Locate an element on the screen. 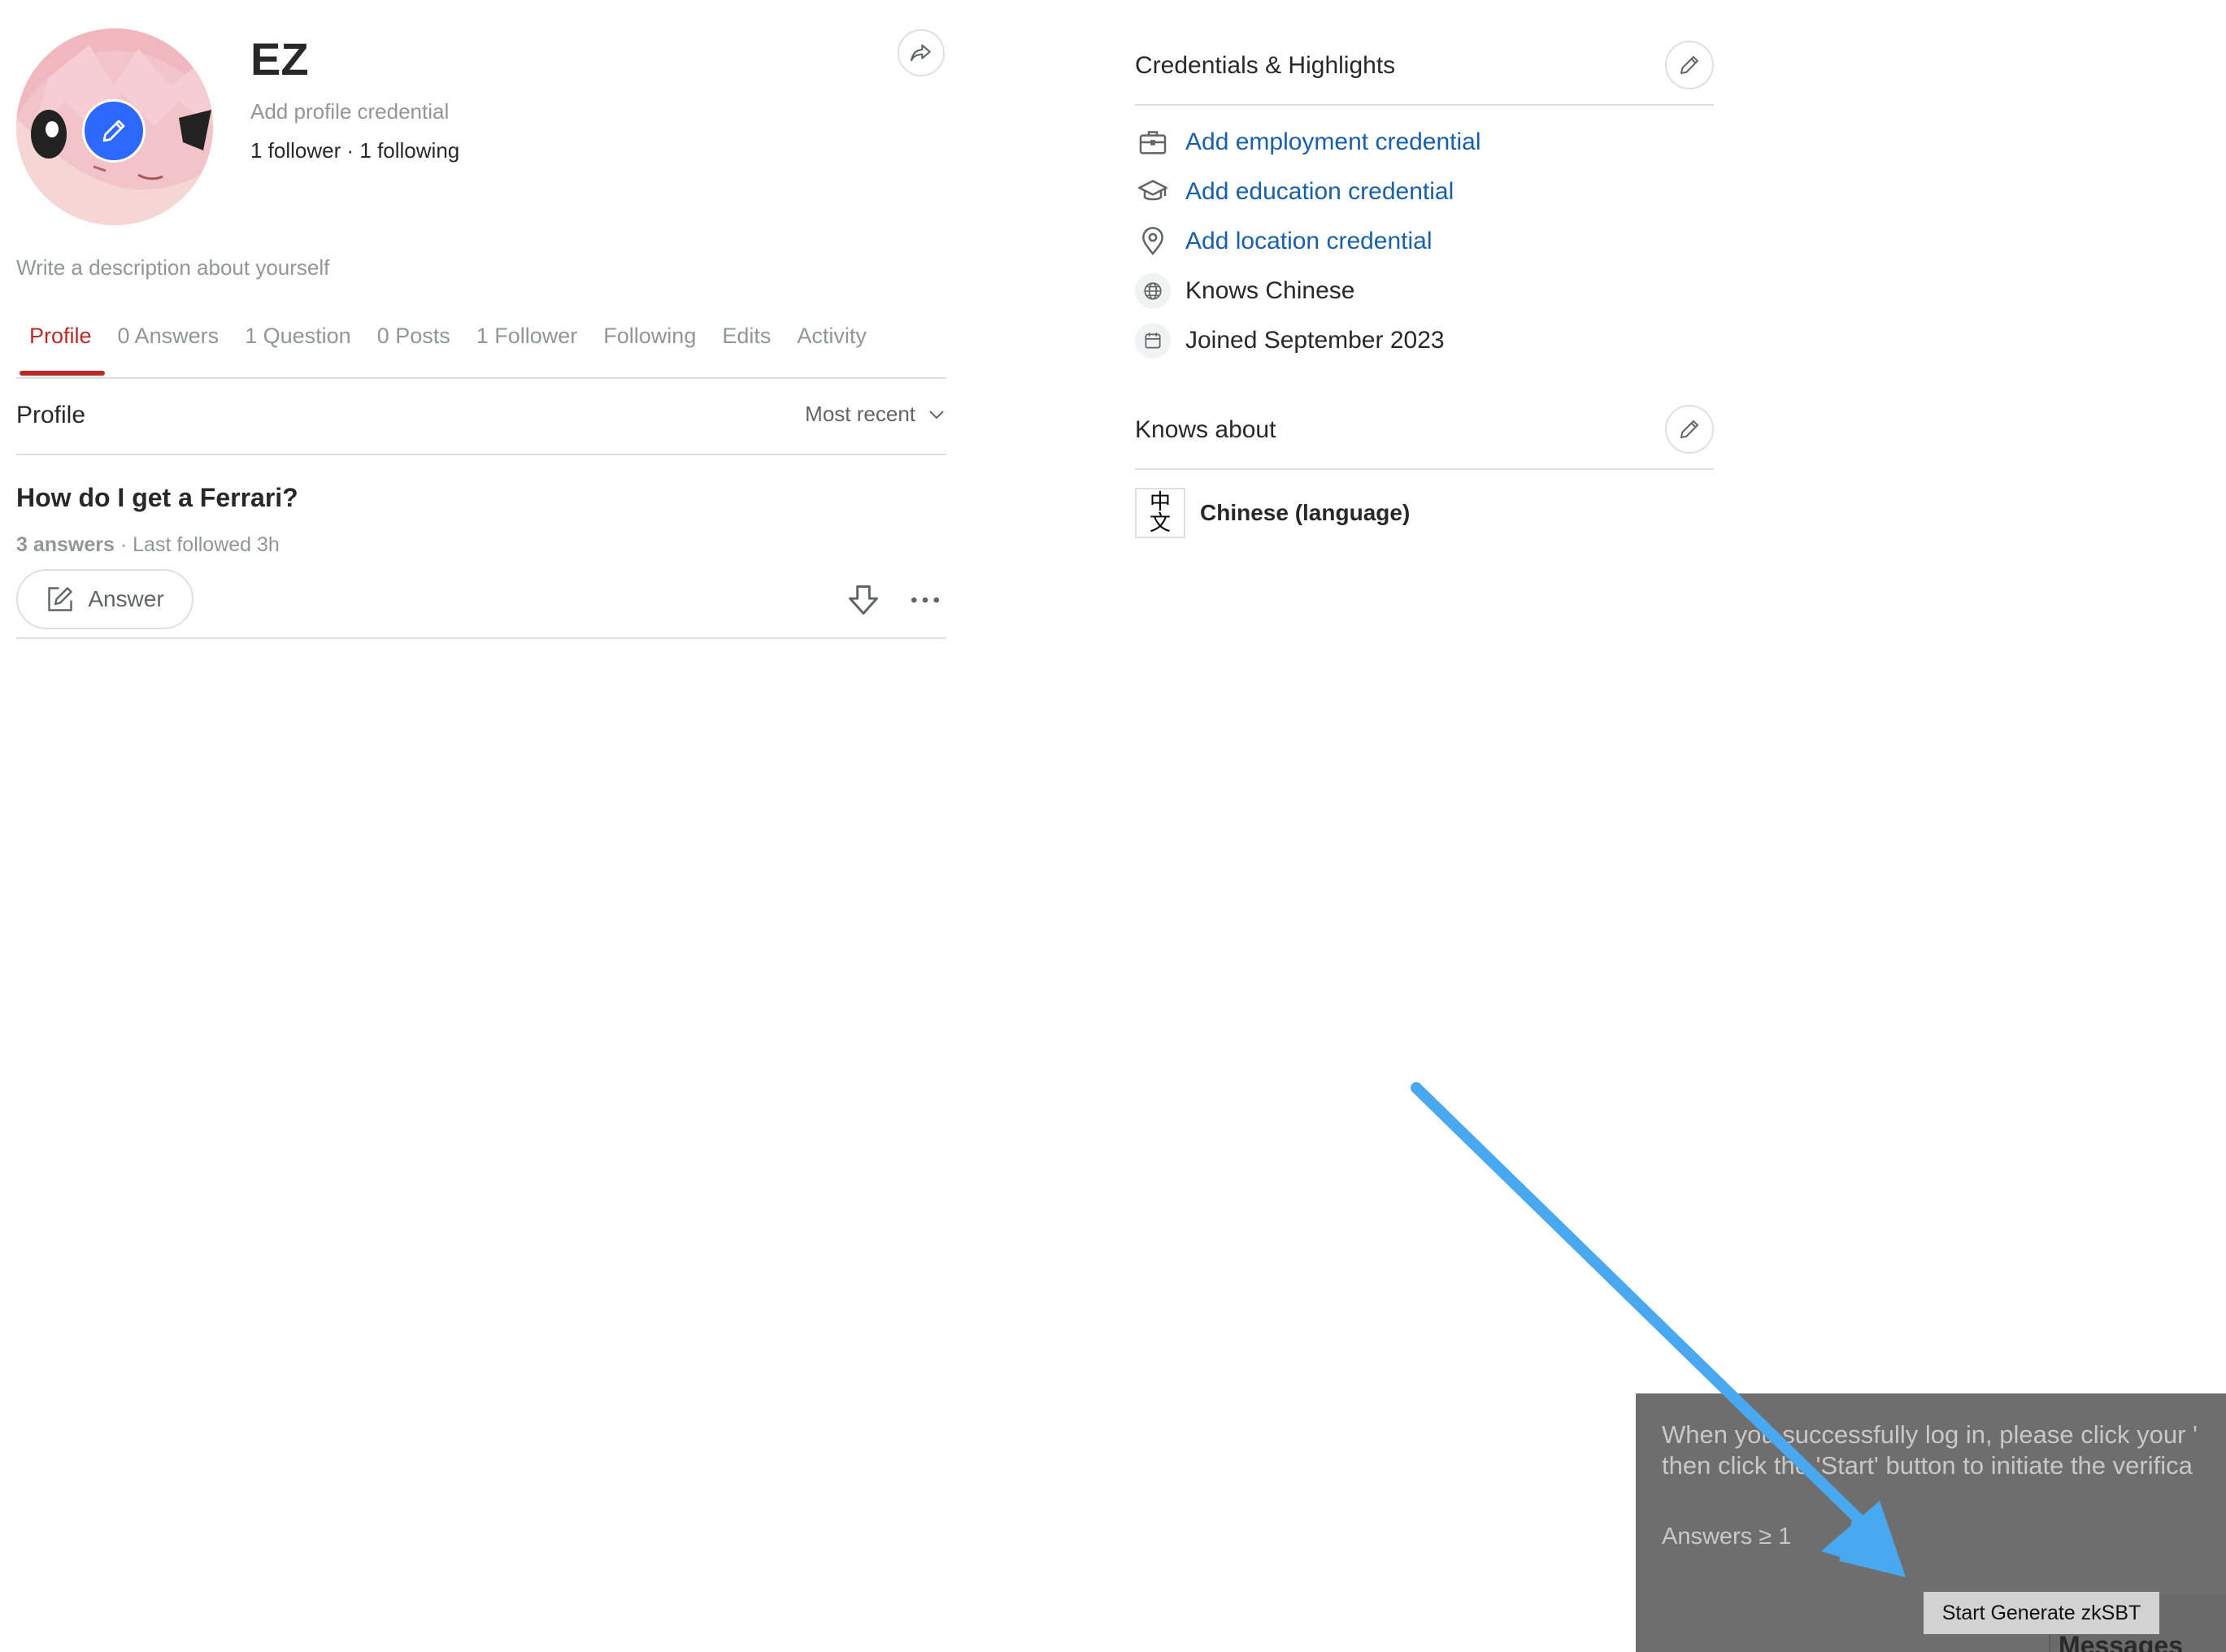 The width and height of the screenshot is (2226, 1652). topic-glyph-top: 中 is located at coordinates (1160, 502).